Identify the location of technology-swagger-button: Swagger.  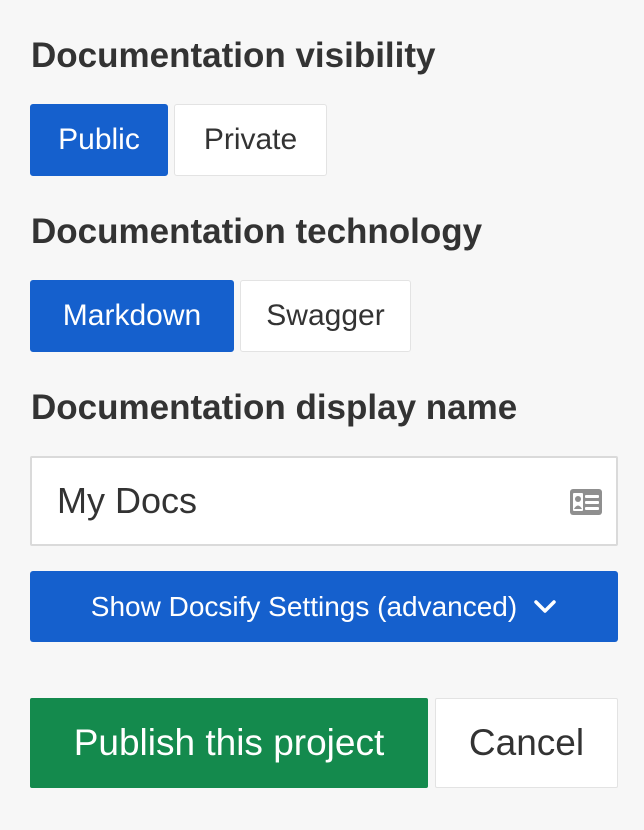
(325, 316).